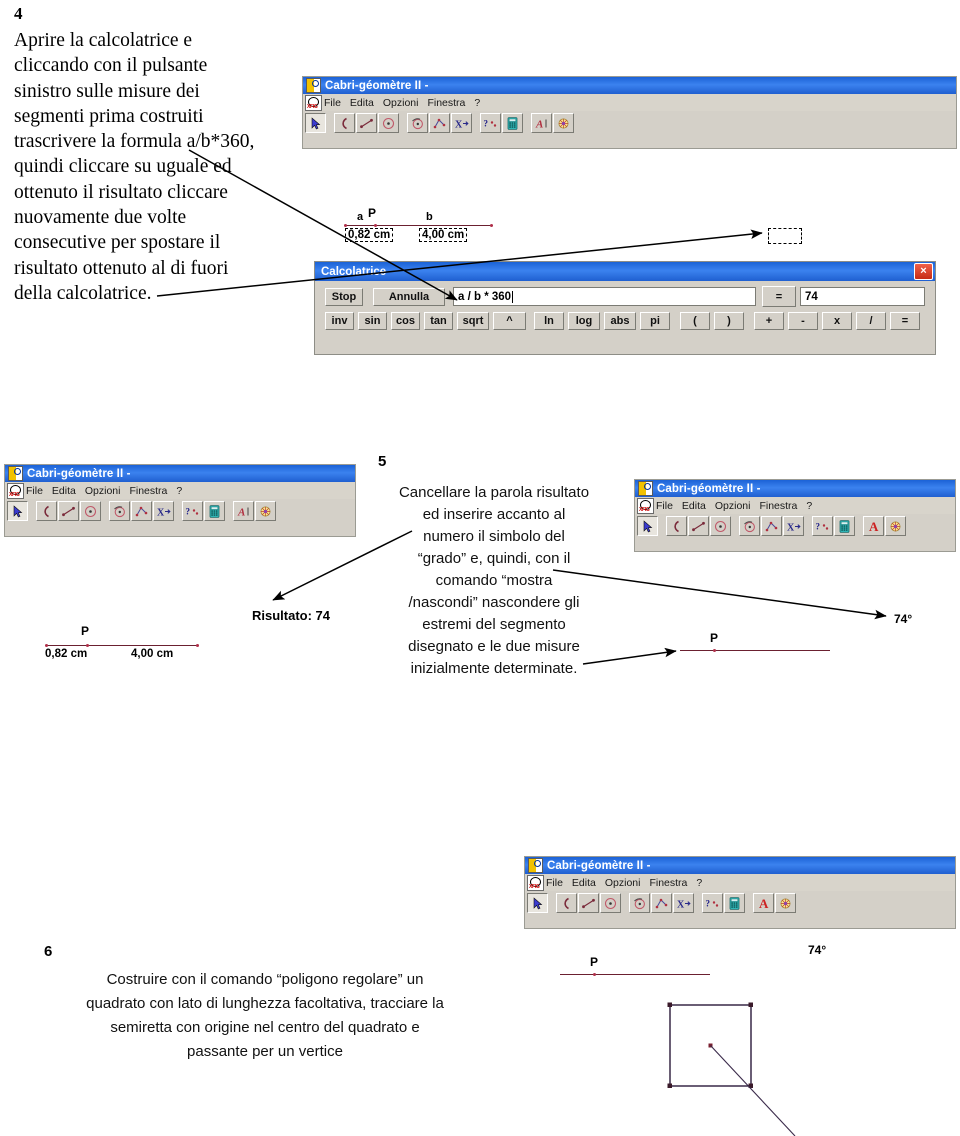  Describe the element at coordinates (729, 321) in the screenshot. I see `key-close-paren: )` at that location.